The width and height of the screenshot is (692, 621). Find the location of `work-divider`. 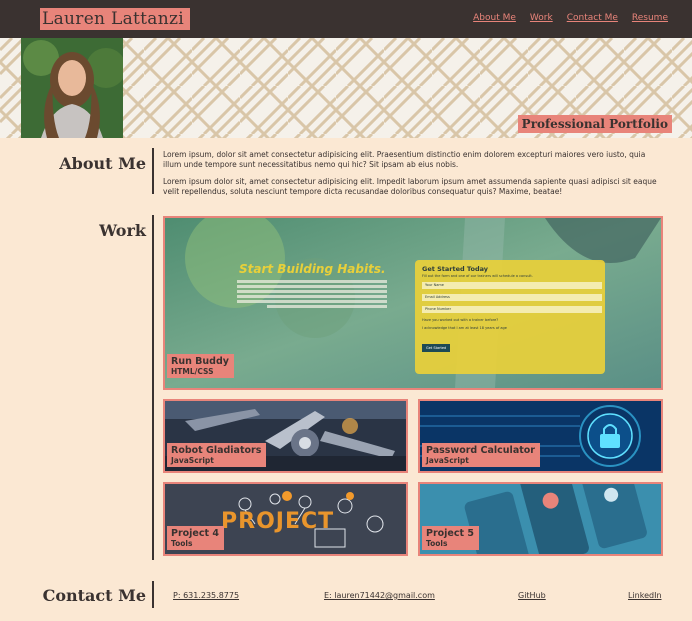

work-divider is located at coordinates (153, 387).